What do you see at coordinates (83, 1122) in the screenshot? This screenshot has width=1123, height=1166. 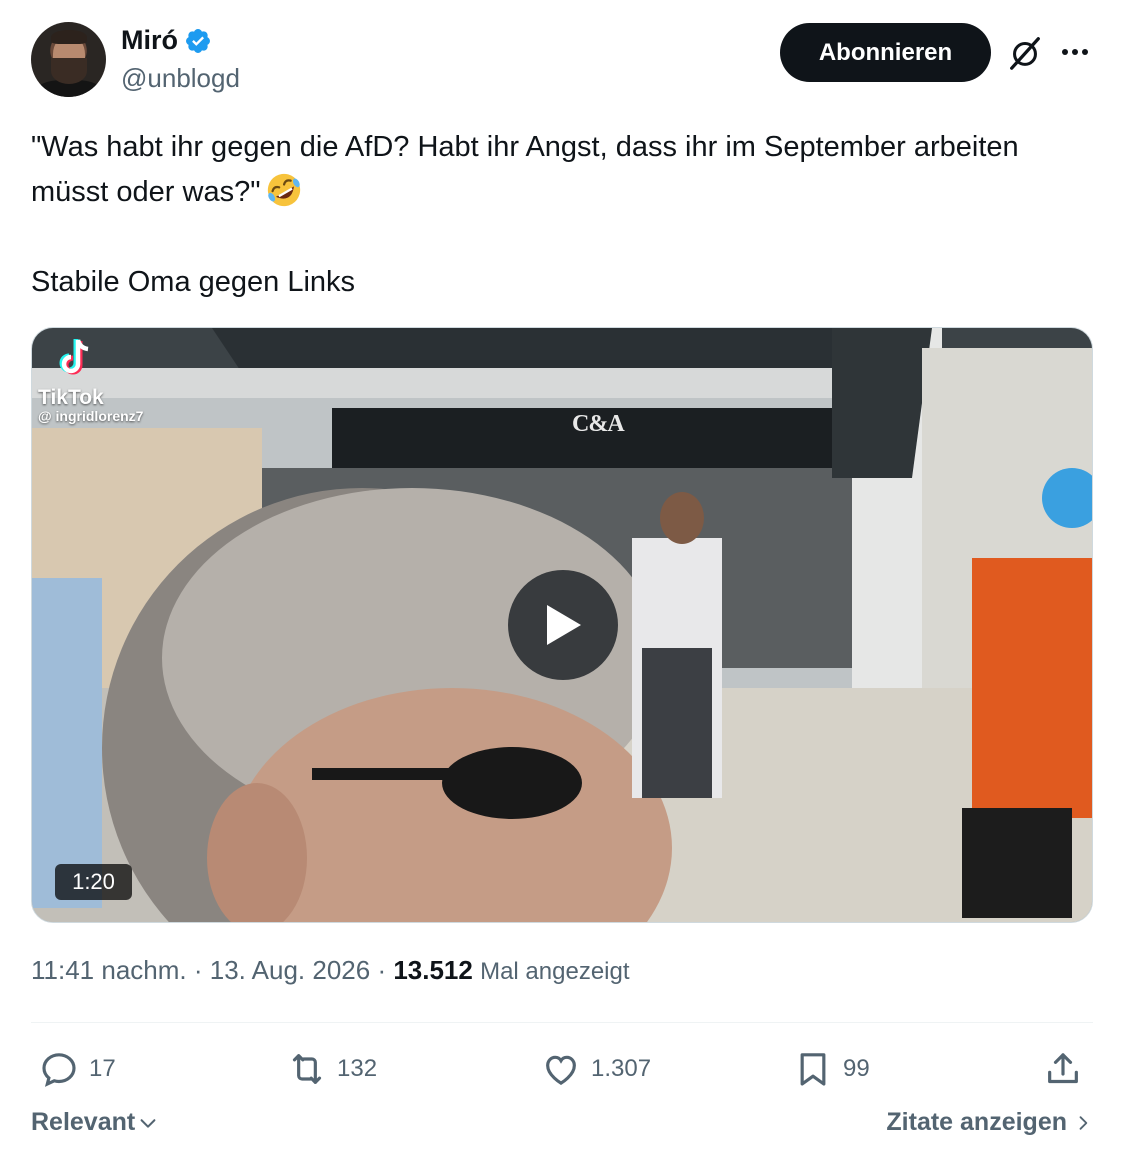 I see `sort-label: Relevant` at bounding box center [83, 1122].